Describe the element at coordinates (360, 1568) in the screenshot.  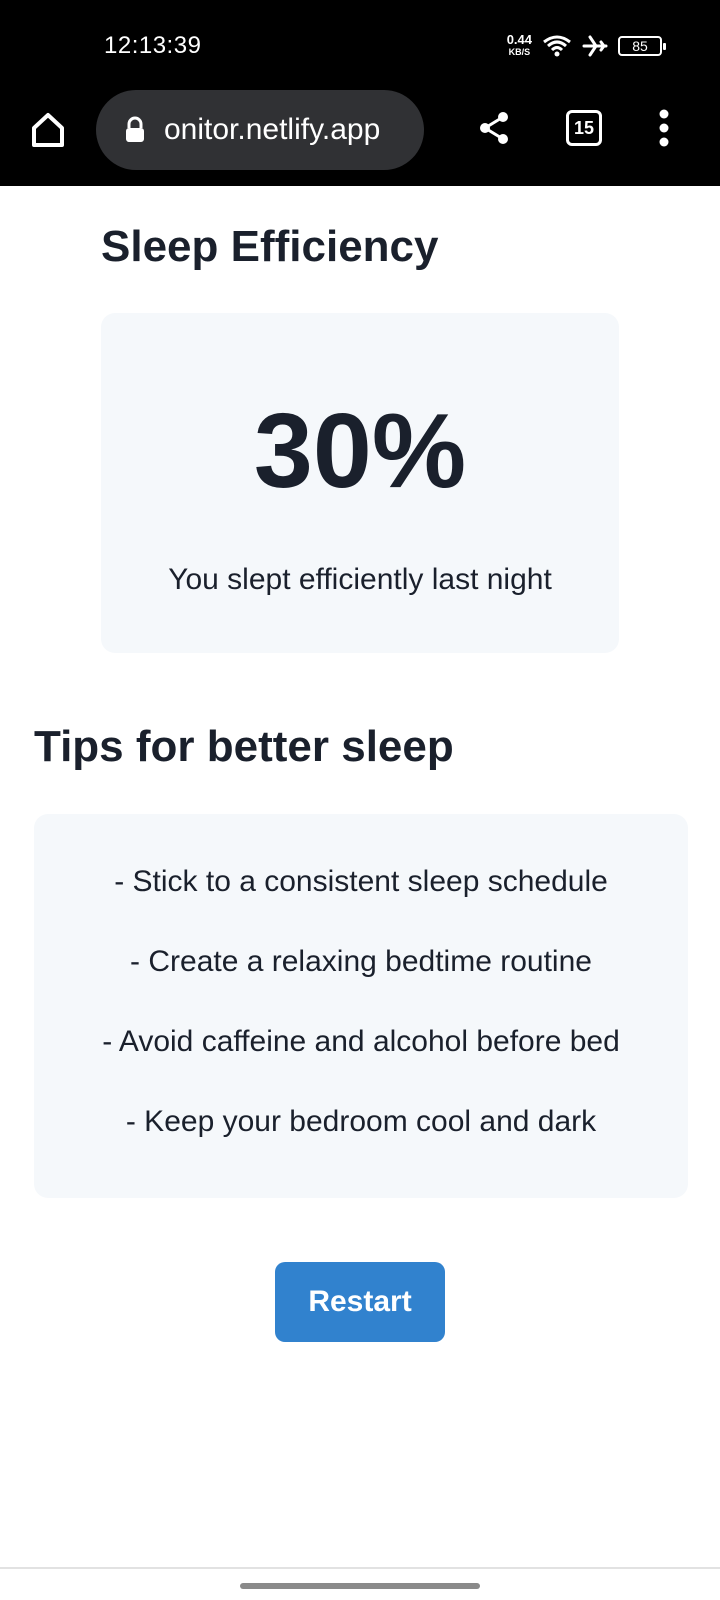
I see `bottom-divider` at that location.